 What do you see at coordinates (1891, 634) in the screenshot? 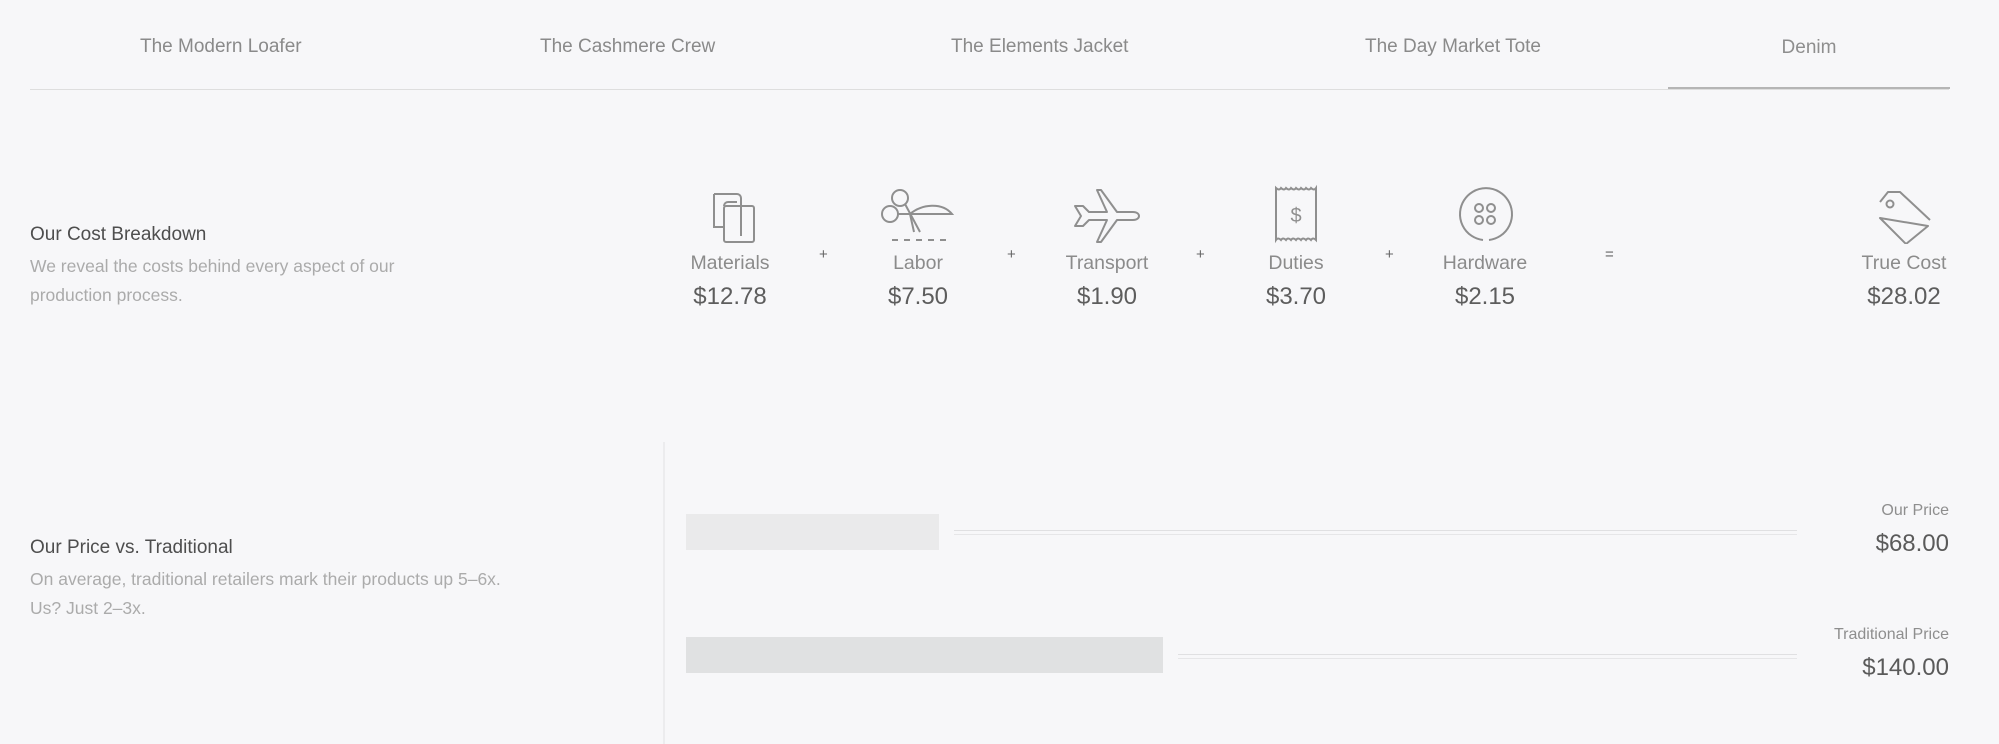
I see `traditional-price-label: Traditional Price` at bounding box center [1891, 634].